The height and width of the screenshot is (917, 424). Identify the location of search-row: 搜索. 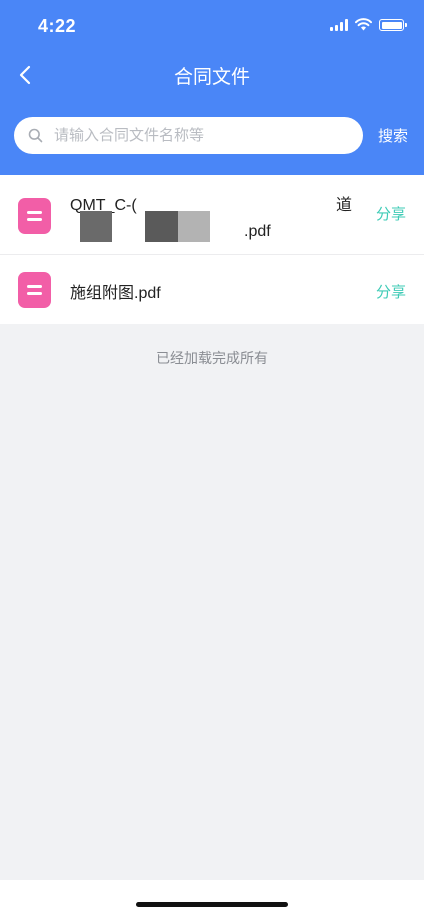
(212, 137).